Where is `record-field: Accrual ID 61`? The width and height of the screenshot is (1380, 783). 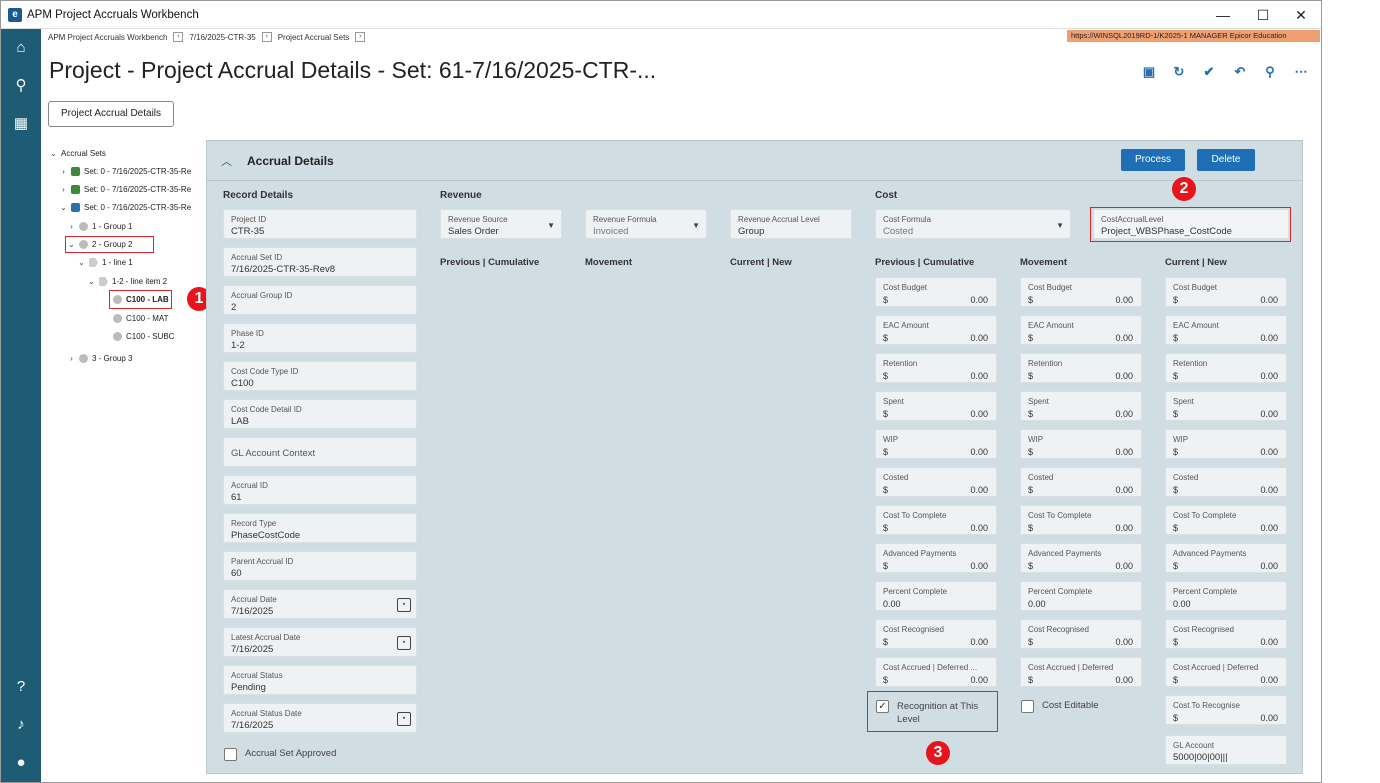
record-field: Accrual ID 61 is located at coordinates (320, 490).